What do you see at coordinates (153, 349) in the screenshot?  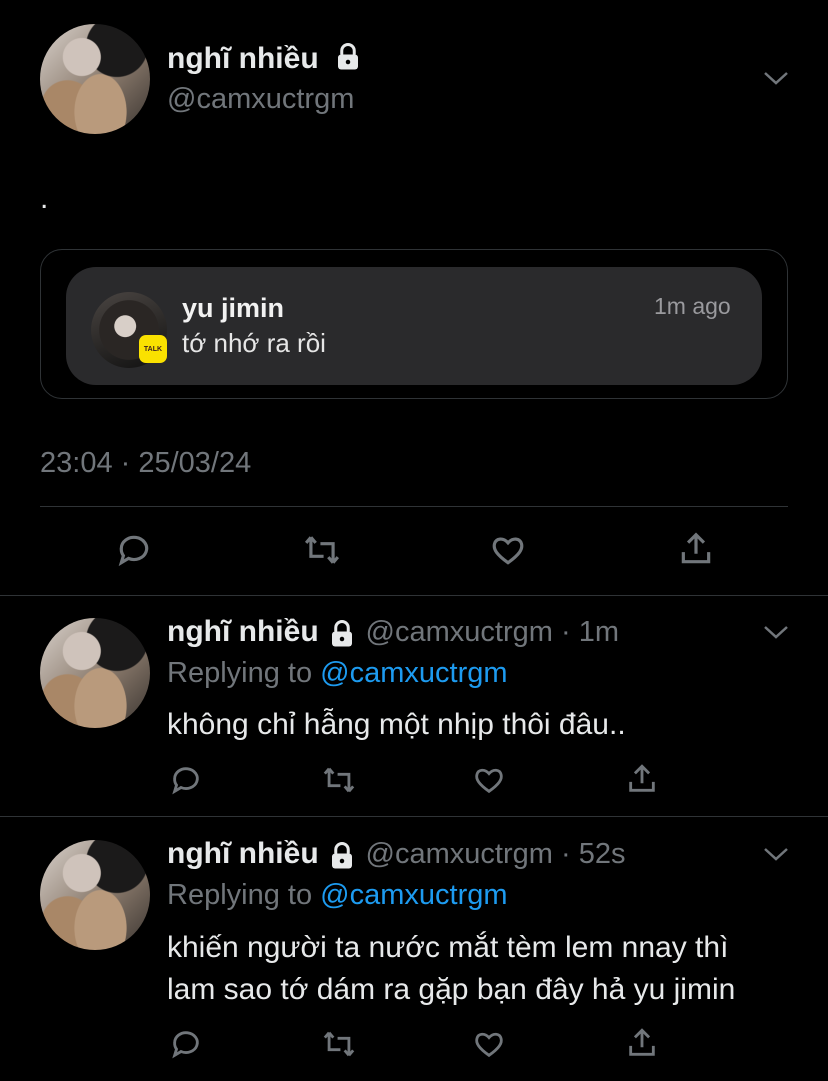 I see `kakaotalk-icon: TALK` at bounding box center [153, 349].